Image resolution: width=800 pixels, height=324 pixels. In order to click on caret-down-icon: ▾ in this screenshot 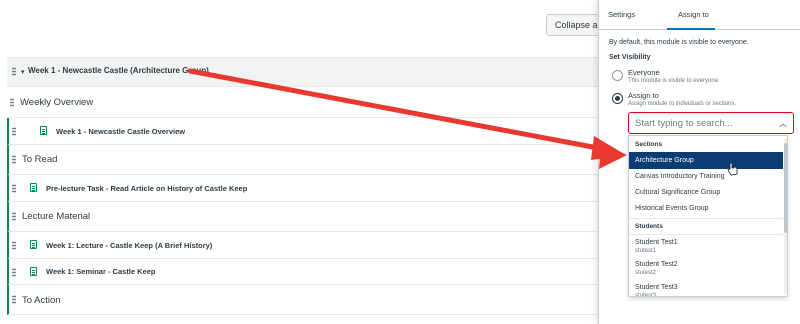, I will do `click(23, 72)`.